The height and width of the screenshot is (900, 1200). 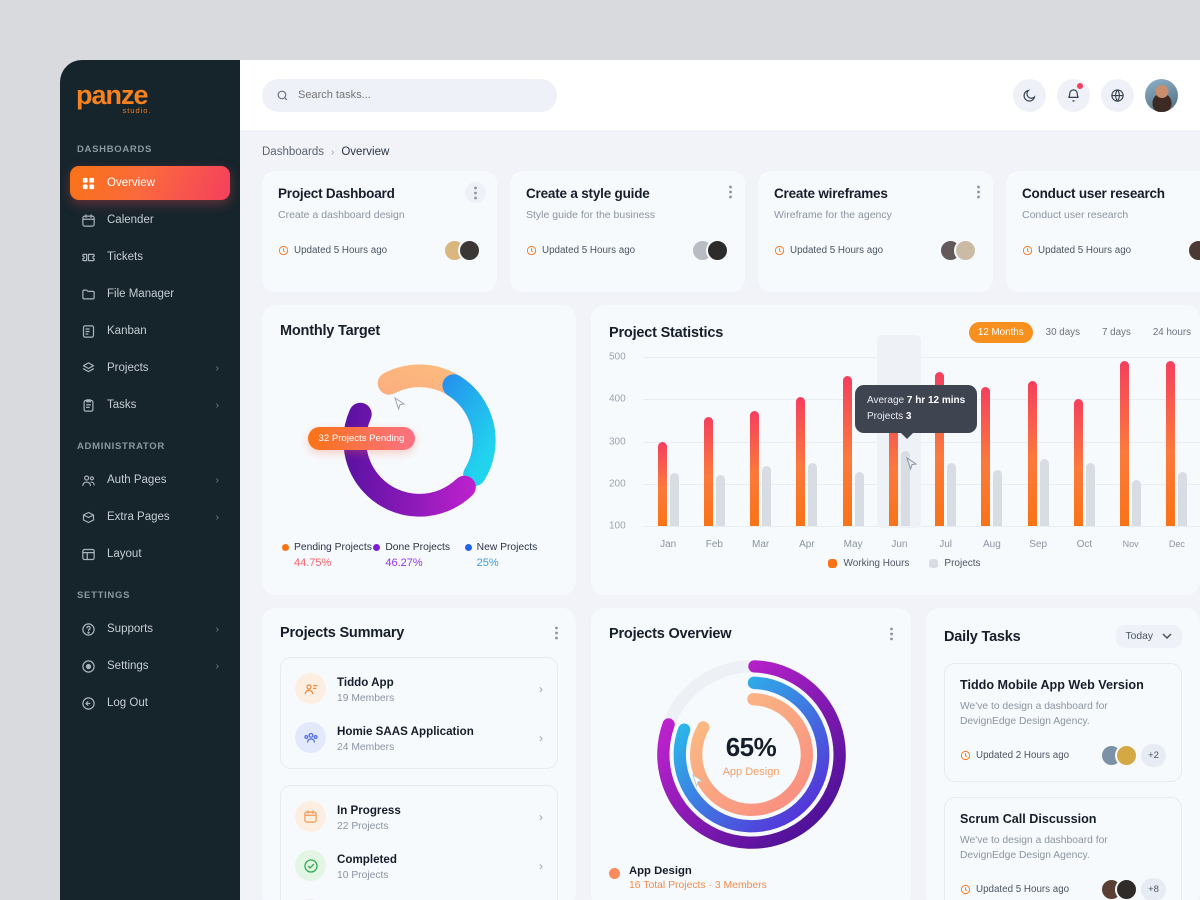 I want to click on breadcrumb-root: Dashboards, so click(x=293, y=152).